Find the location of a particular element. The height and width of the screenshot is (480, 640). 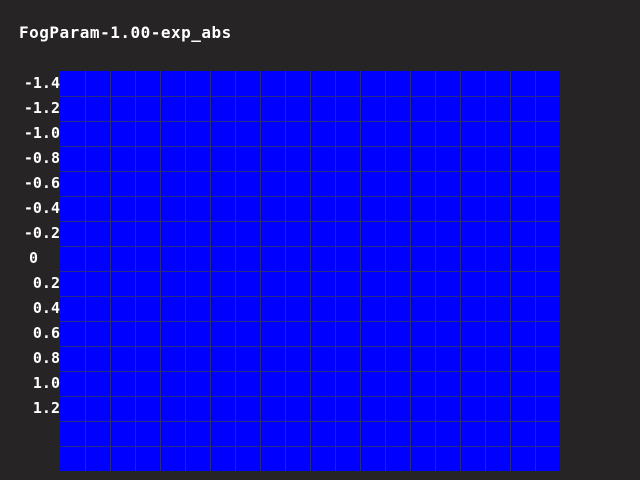

y-label: -1.4 is located at coordinates (41, 83).